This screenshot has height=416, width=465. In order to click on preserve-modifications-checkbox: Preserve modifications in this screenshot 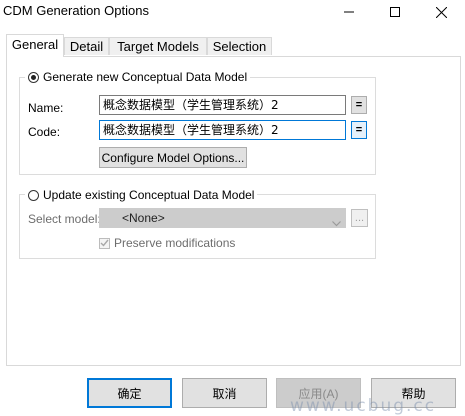, I will do `click(167, 243)`.